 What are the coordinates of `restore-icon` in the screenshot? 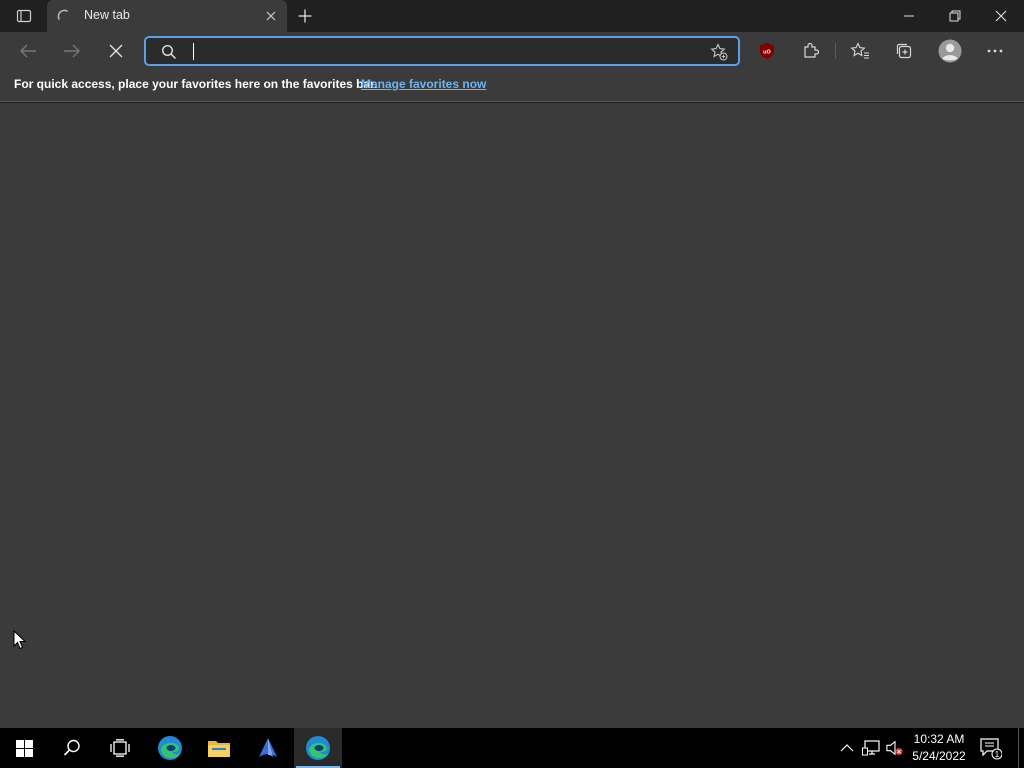 It's located at (955, 16).